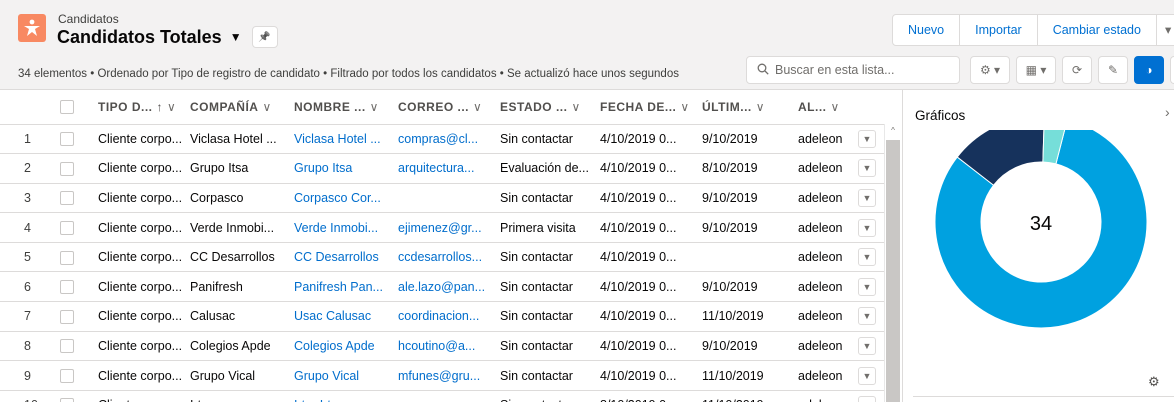 Image resolution: width=1174 pixels, height=402 pixels. Describe the element at coordinates (999, 30) in the screenshot. I see `importar-button: Importar` at that location.